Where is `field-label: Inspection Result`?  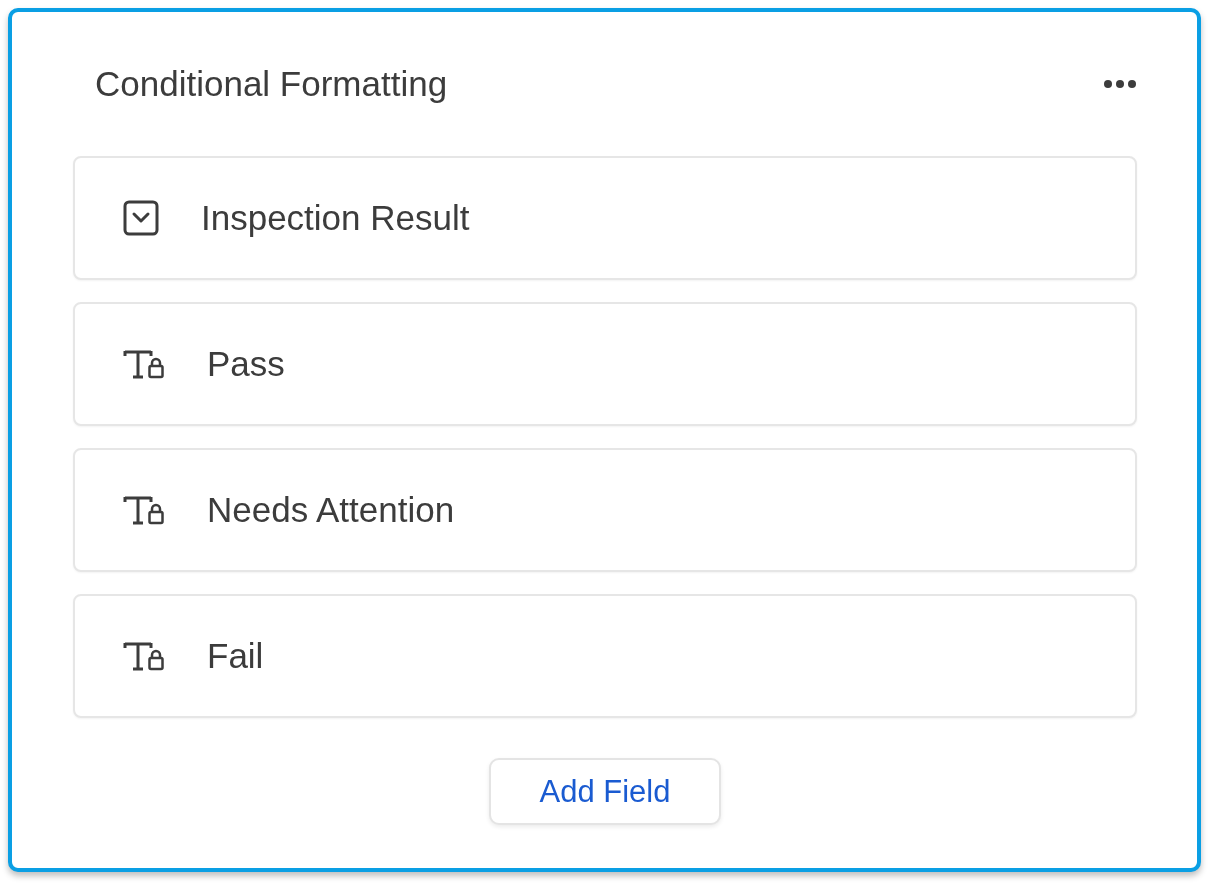
field-label: Inspection Result is located at coordinates (335, 218).